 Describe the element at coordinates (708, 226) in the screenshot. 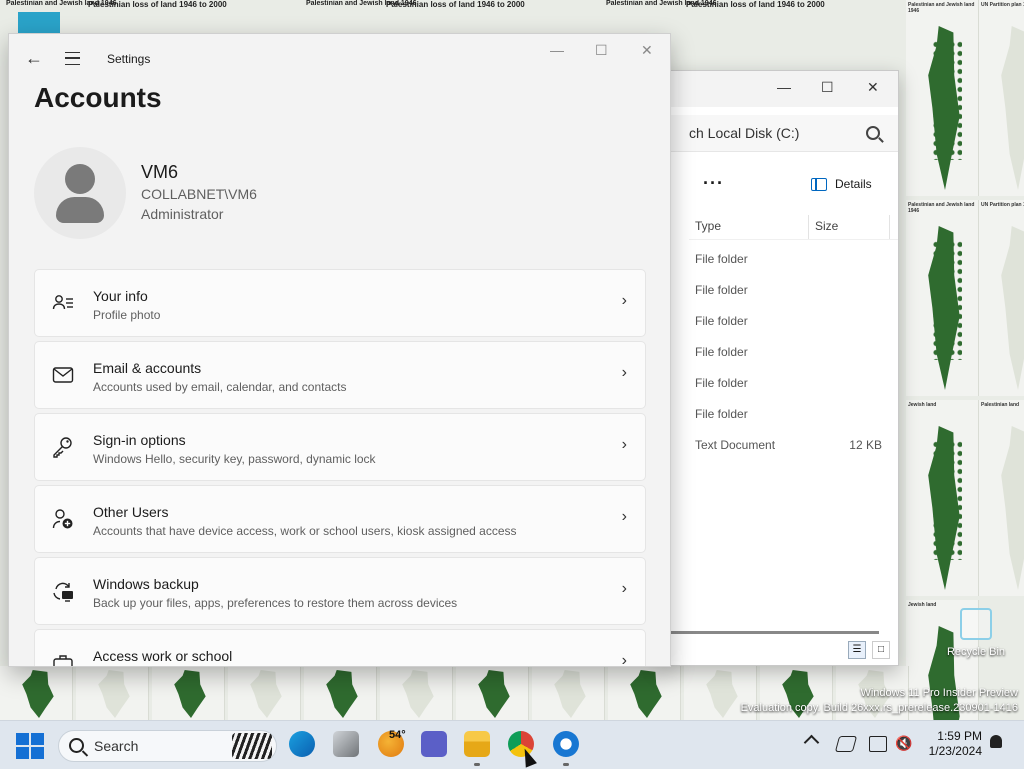

I see `column-header-type: Type` at that location.